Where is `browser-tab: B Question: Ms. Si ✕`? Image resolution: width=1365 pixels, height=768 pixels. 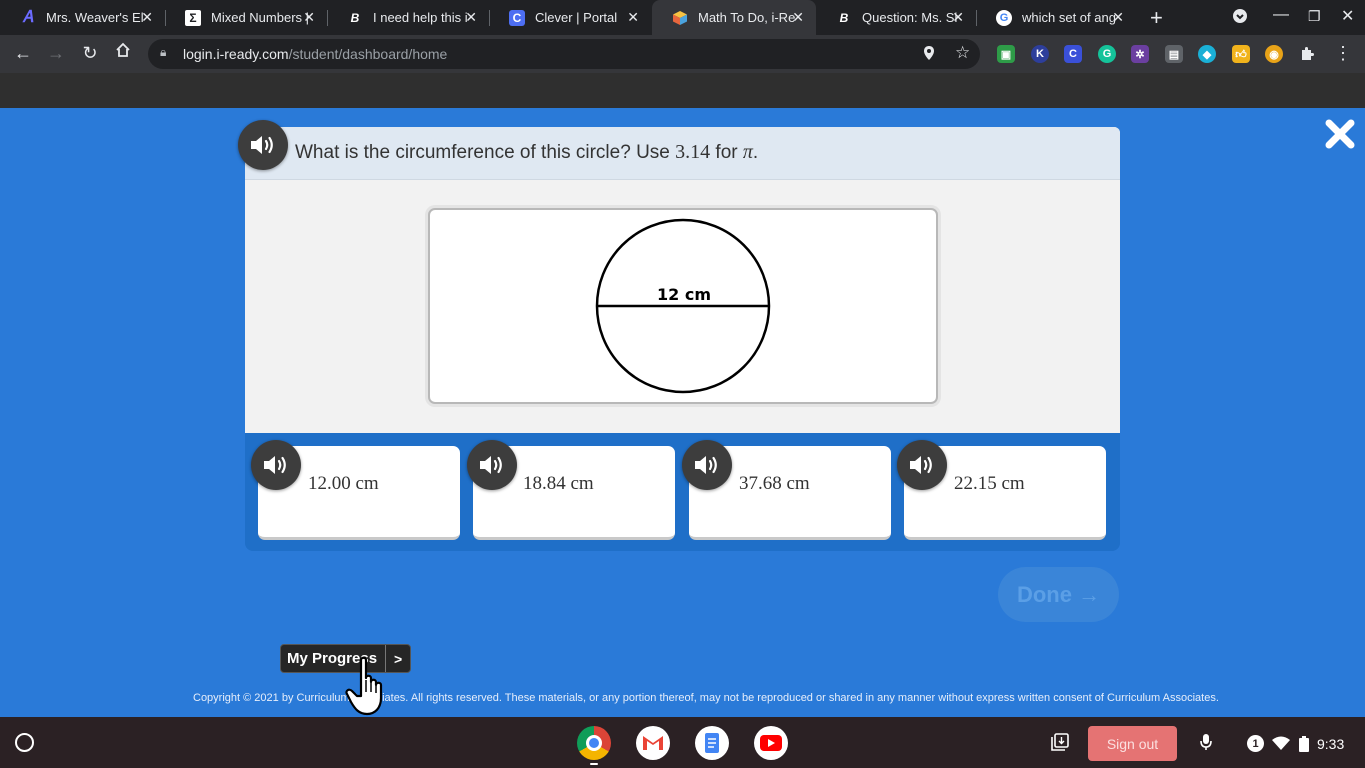 browser-tab: B Question: Ms. Si ✕ is located at coordinates (896, 17).